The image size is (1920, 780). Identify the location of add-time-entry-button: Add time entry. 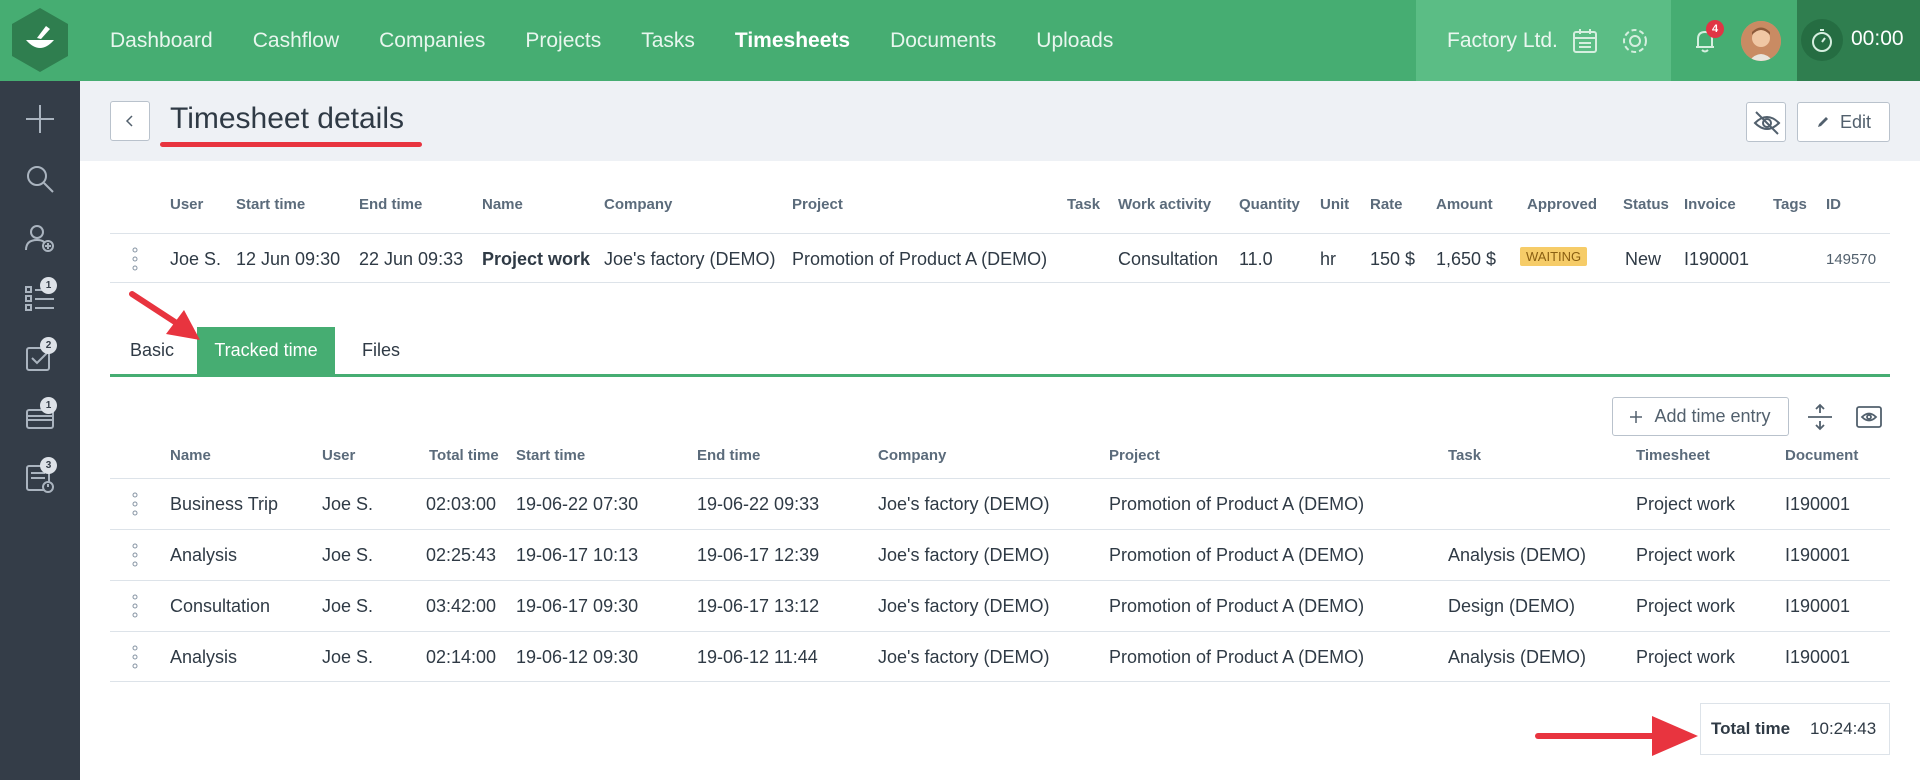
(1700, 416).